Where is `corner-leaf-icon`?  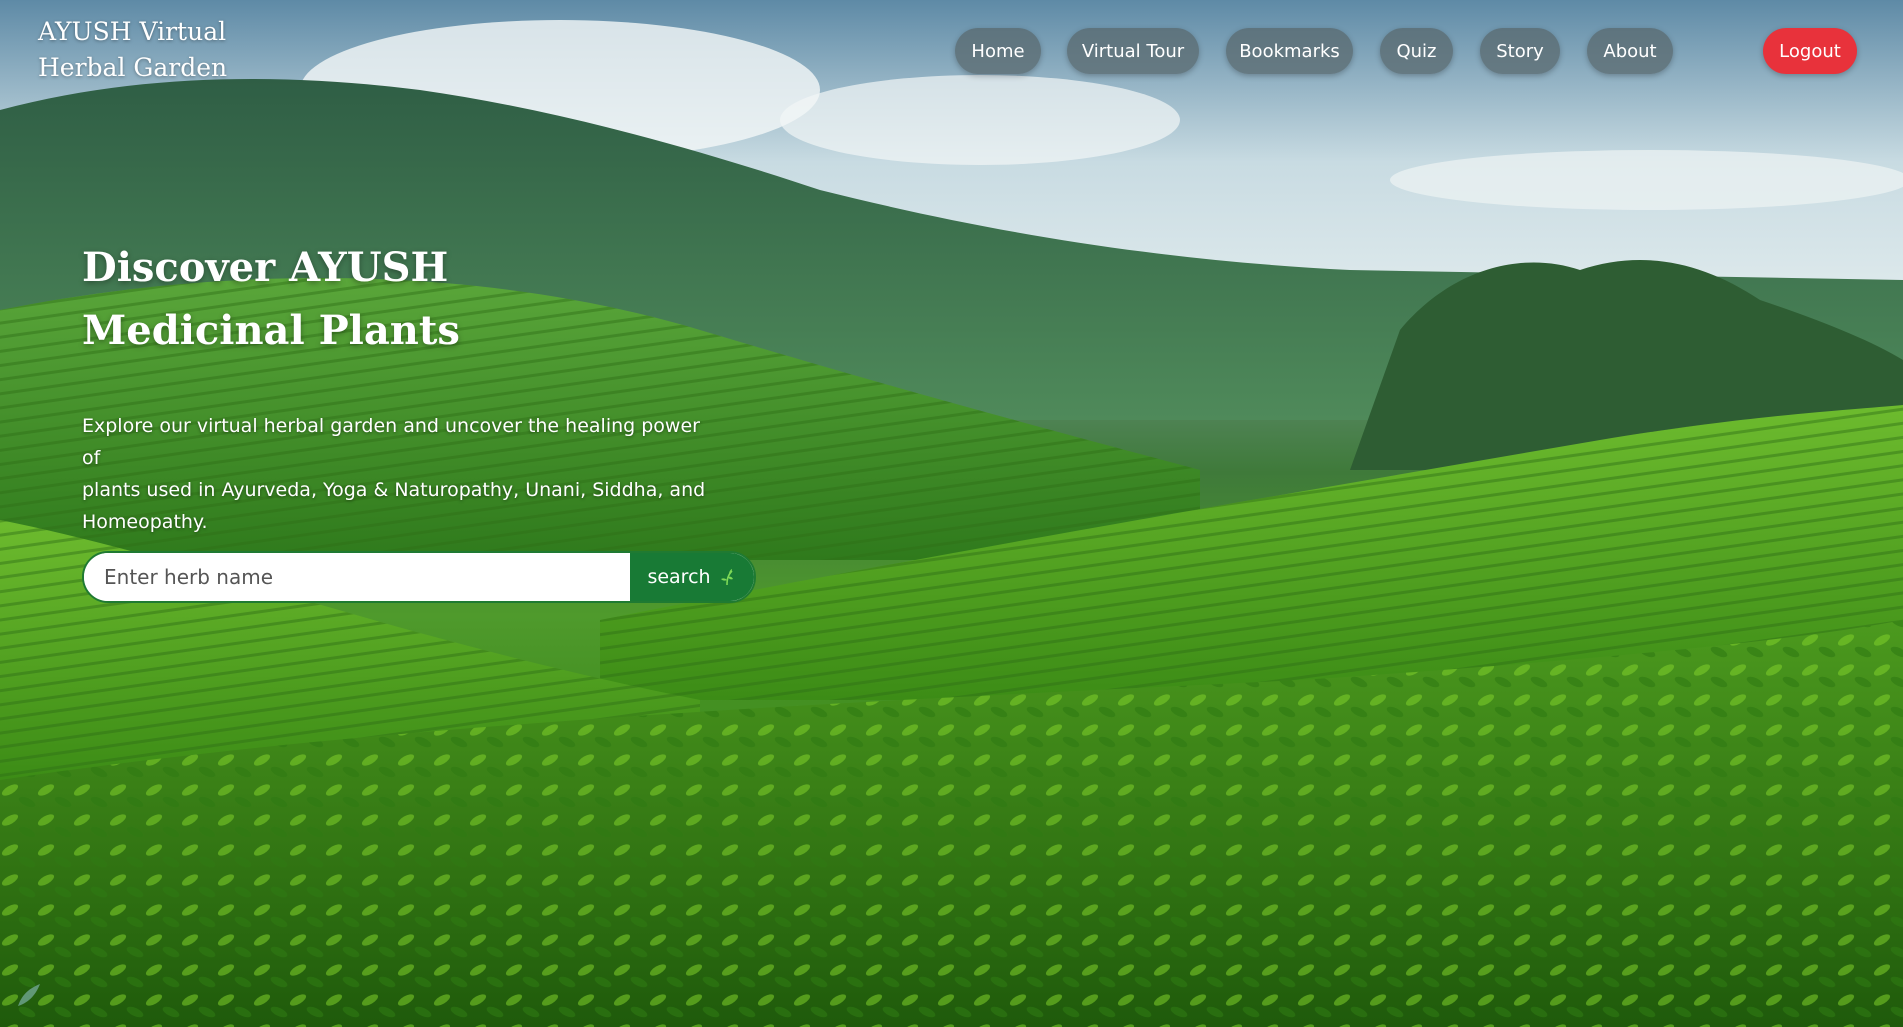
corner-leaf-icon is located at coordinates (29, 995).